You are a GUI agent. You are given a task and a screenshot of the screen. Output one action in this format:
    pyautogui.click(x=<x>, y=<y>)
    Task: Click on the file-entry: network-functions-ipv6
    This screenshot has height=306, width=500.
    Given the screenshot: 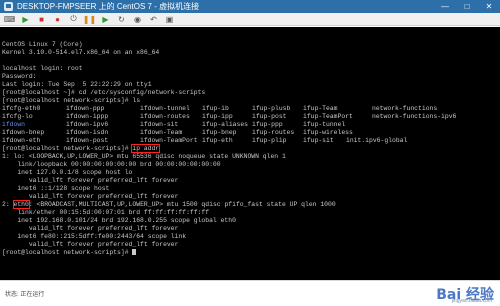 What is the action you would take?
    pyautogui.click(x=414, y=116)
    